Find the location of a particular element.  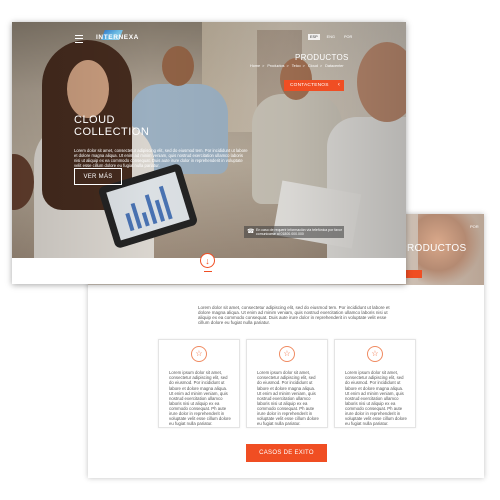

breadcrumb-item: Telco is located at coordinates (296, 66).